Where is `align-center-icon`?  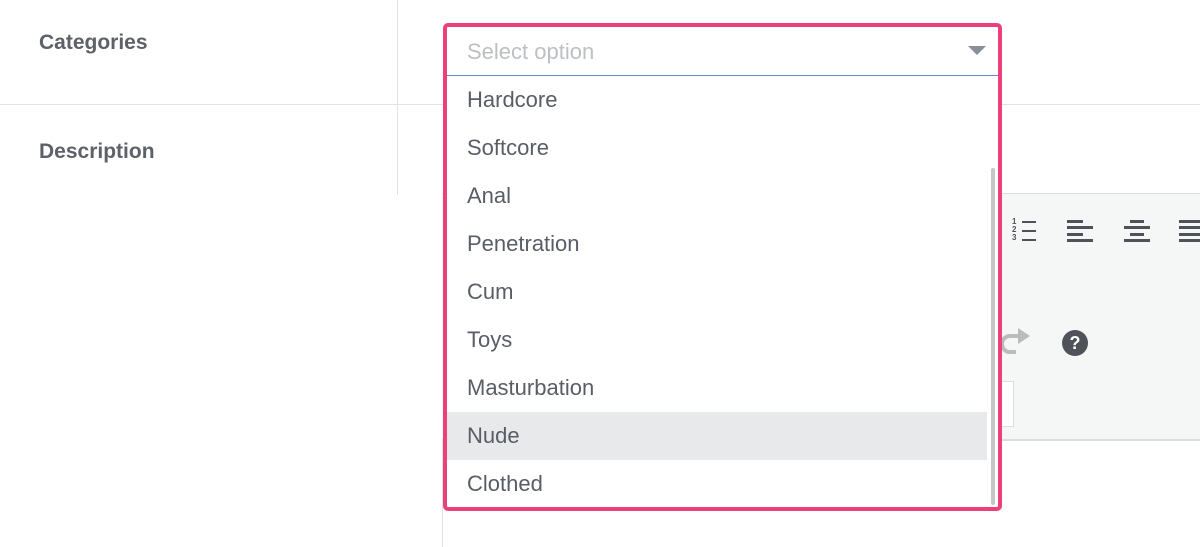
align-center-icon is located at coordinates (1137, 231).